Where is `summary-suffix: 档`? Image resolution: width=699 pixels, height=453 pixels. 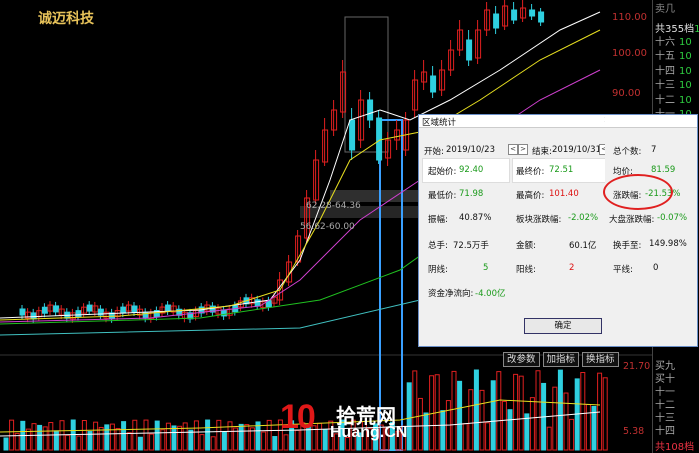 summary-suffix: 档 is located at coordinates (689, 29).